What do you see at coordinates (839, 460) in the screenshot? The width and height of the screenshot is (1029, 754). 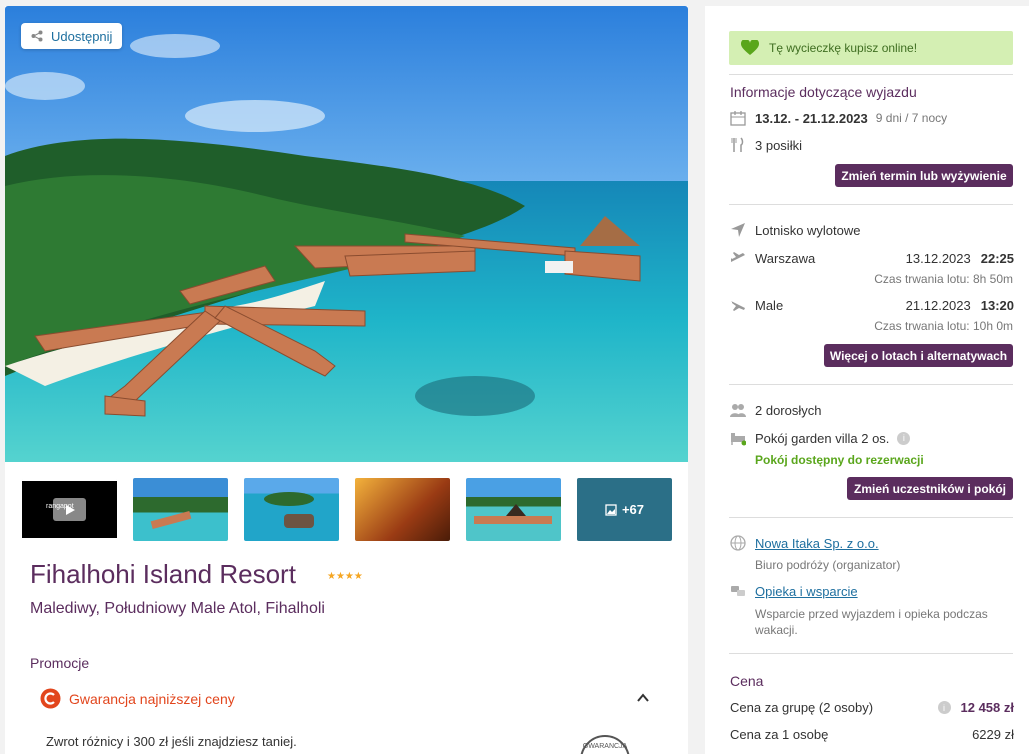 I see `room-availability: Pokój dostępny do rezerwacji` at bounding box center [839, 460].